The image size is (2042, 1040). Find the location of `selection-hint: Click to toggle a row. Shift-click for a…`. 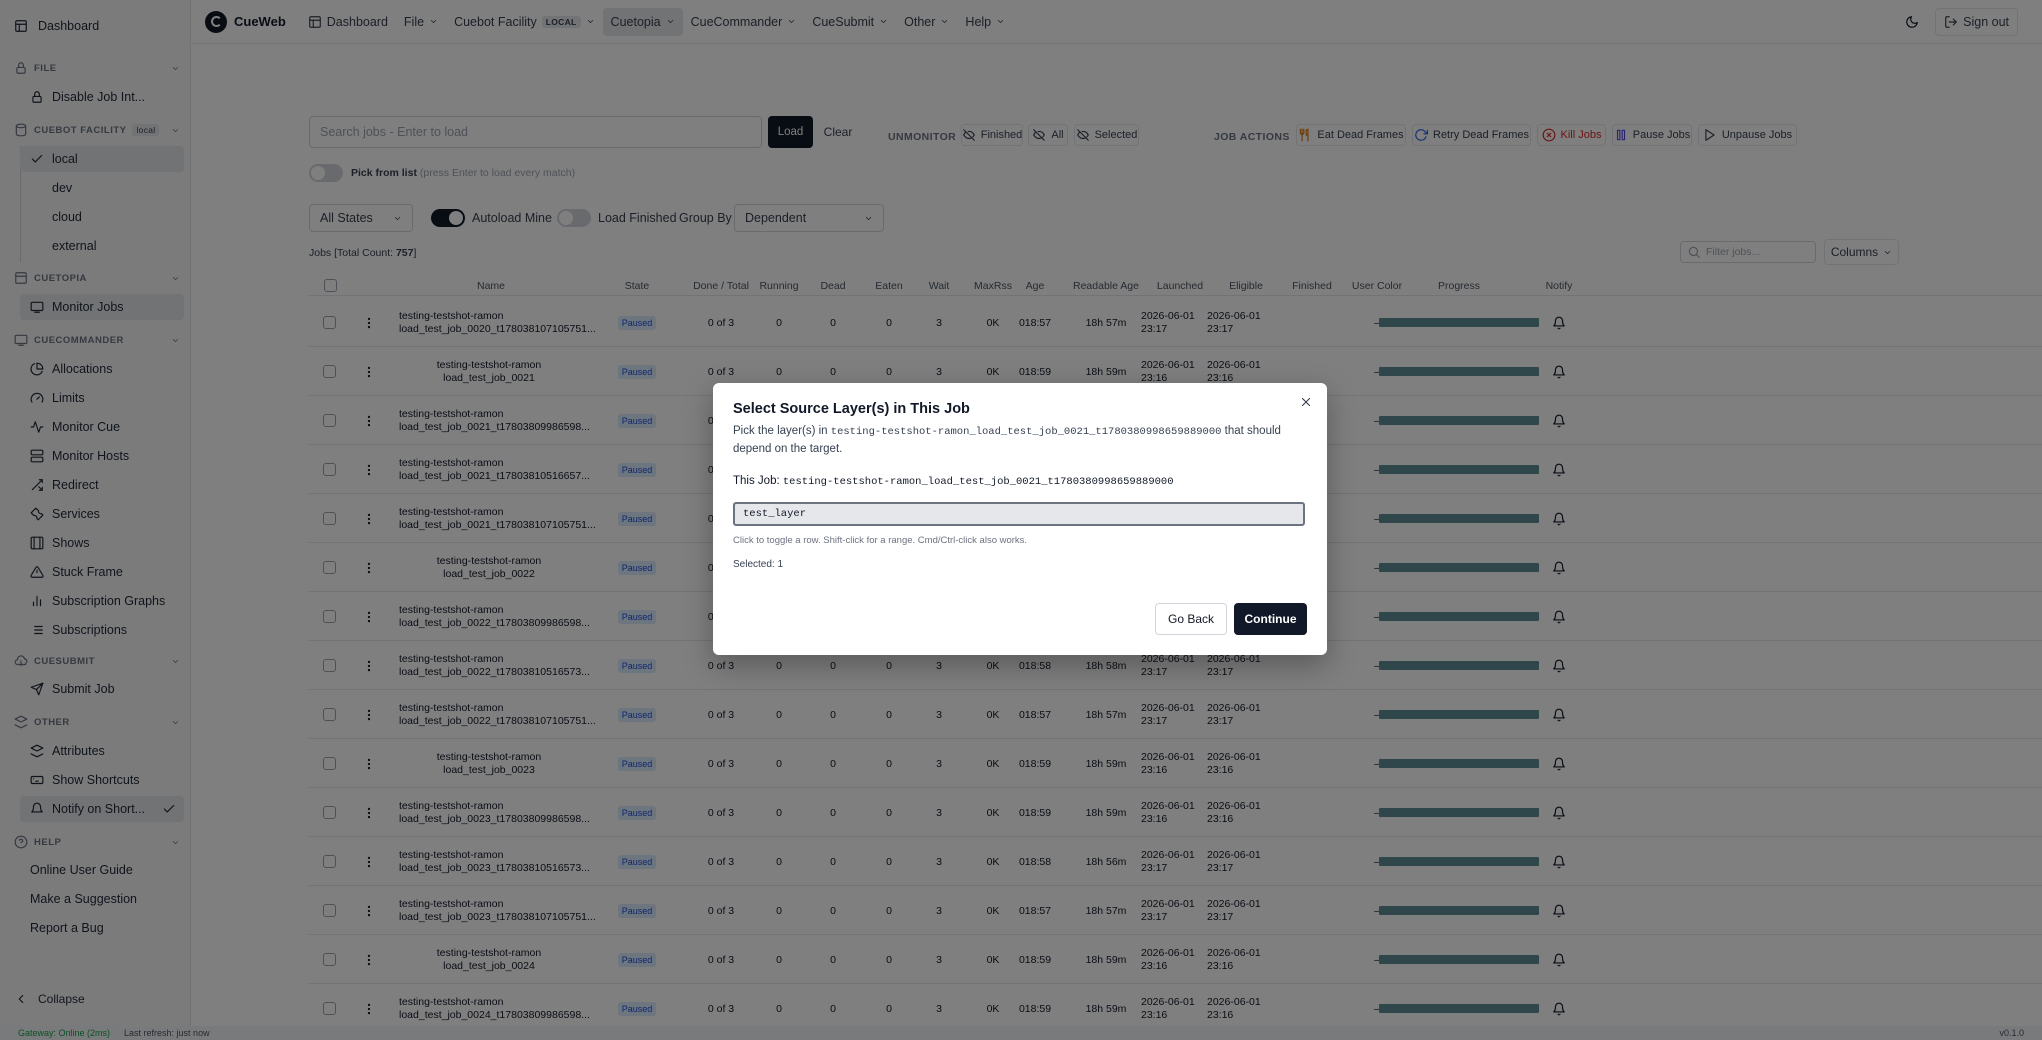

selection-hint: Click to toggle a row. Shift-click for a… is located at coordinates (880, 540).